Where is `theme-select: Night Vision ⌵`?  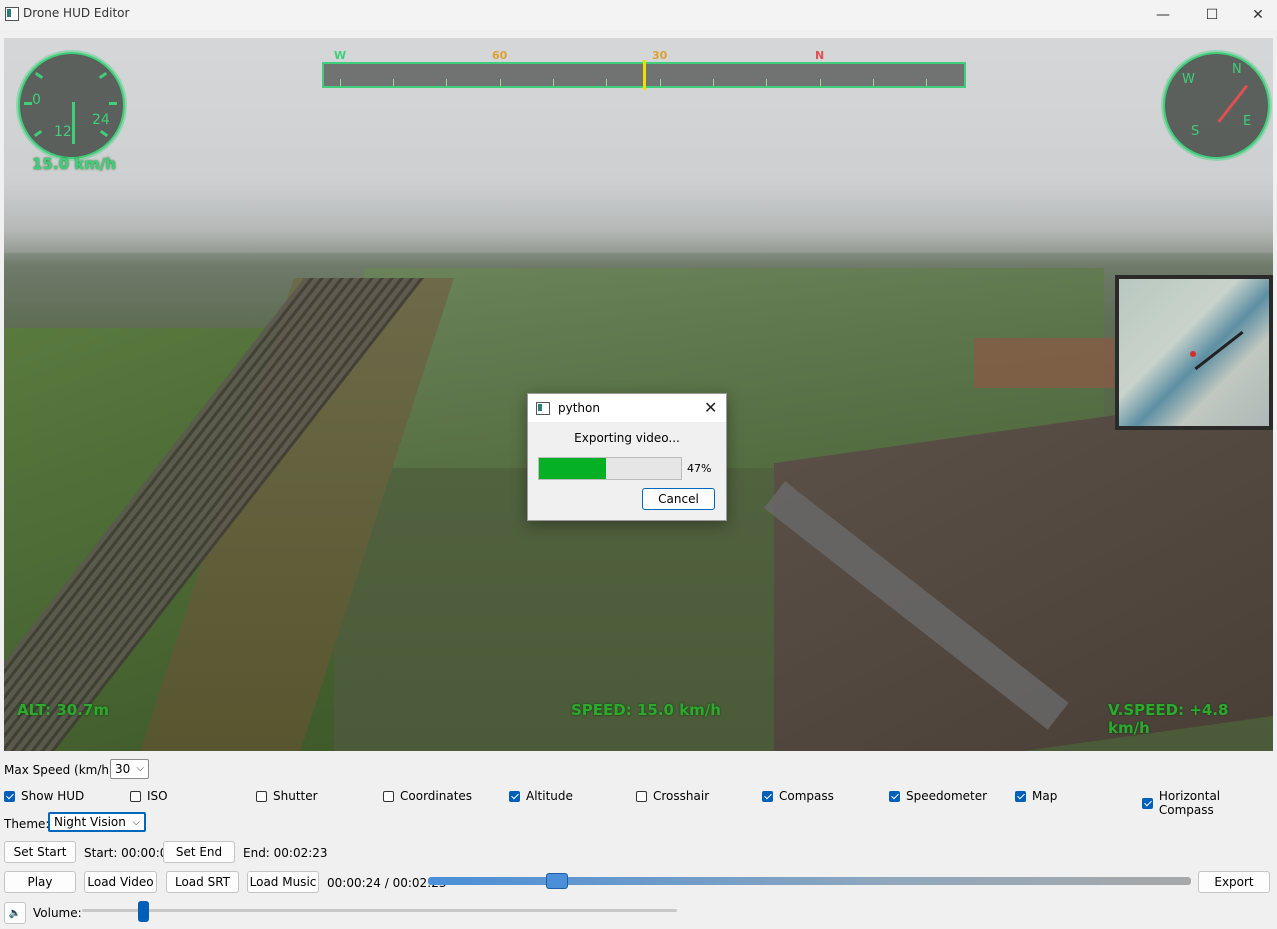 theme-select: Night Vision ⌵ is located at coordinates (97, 822).